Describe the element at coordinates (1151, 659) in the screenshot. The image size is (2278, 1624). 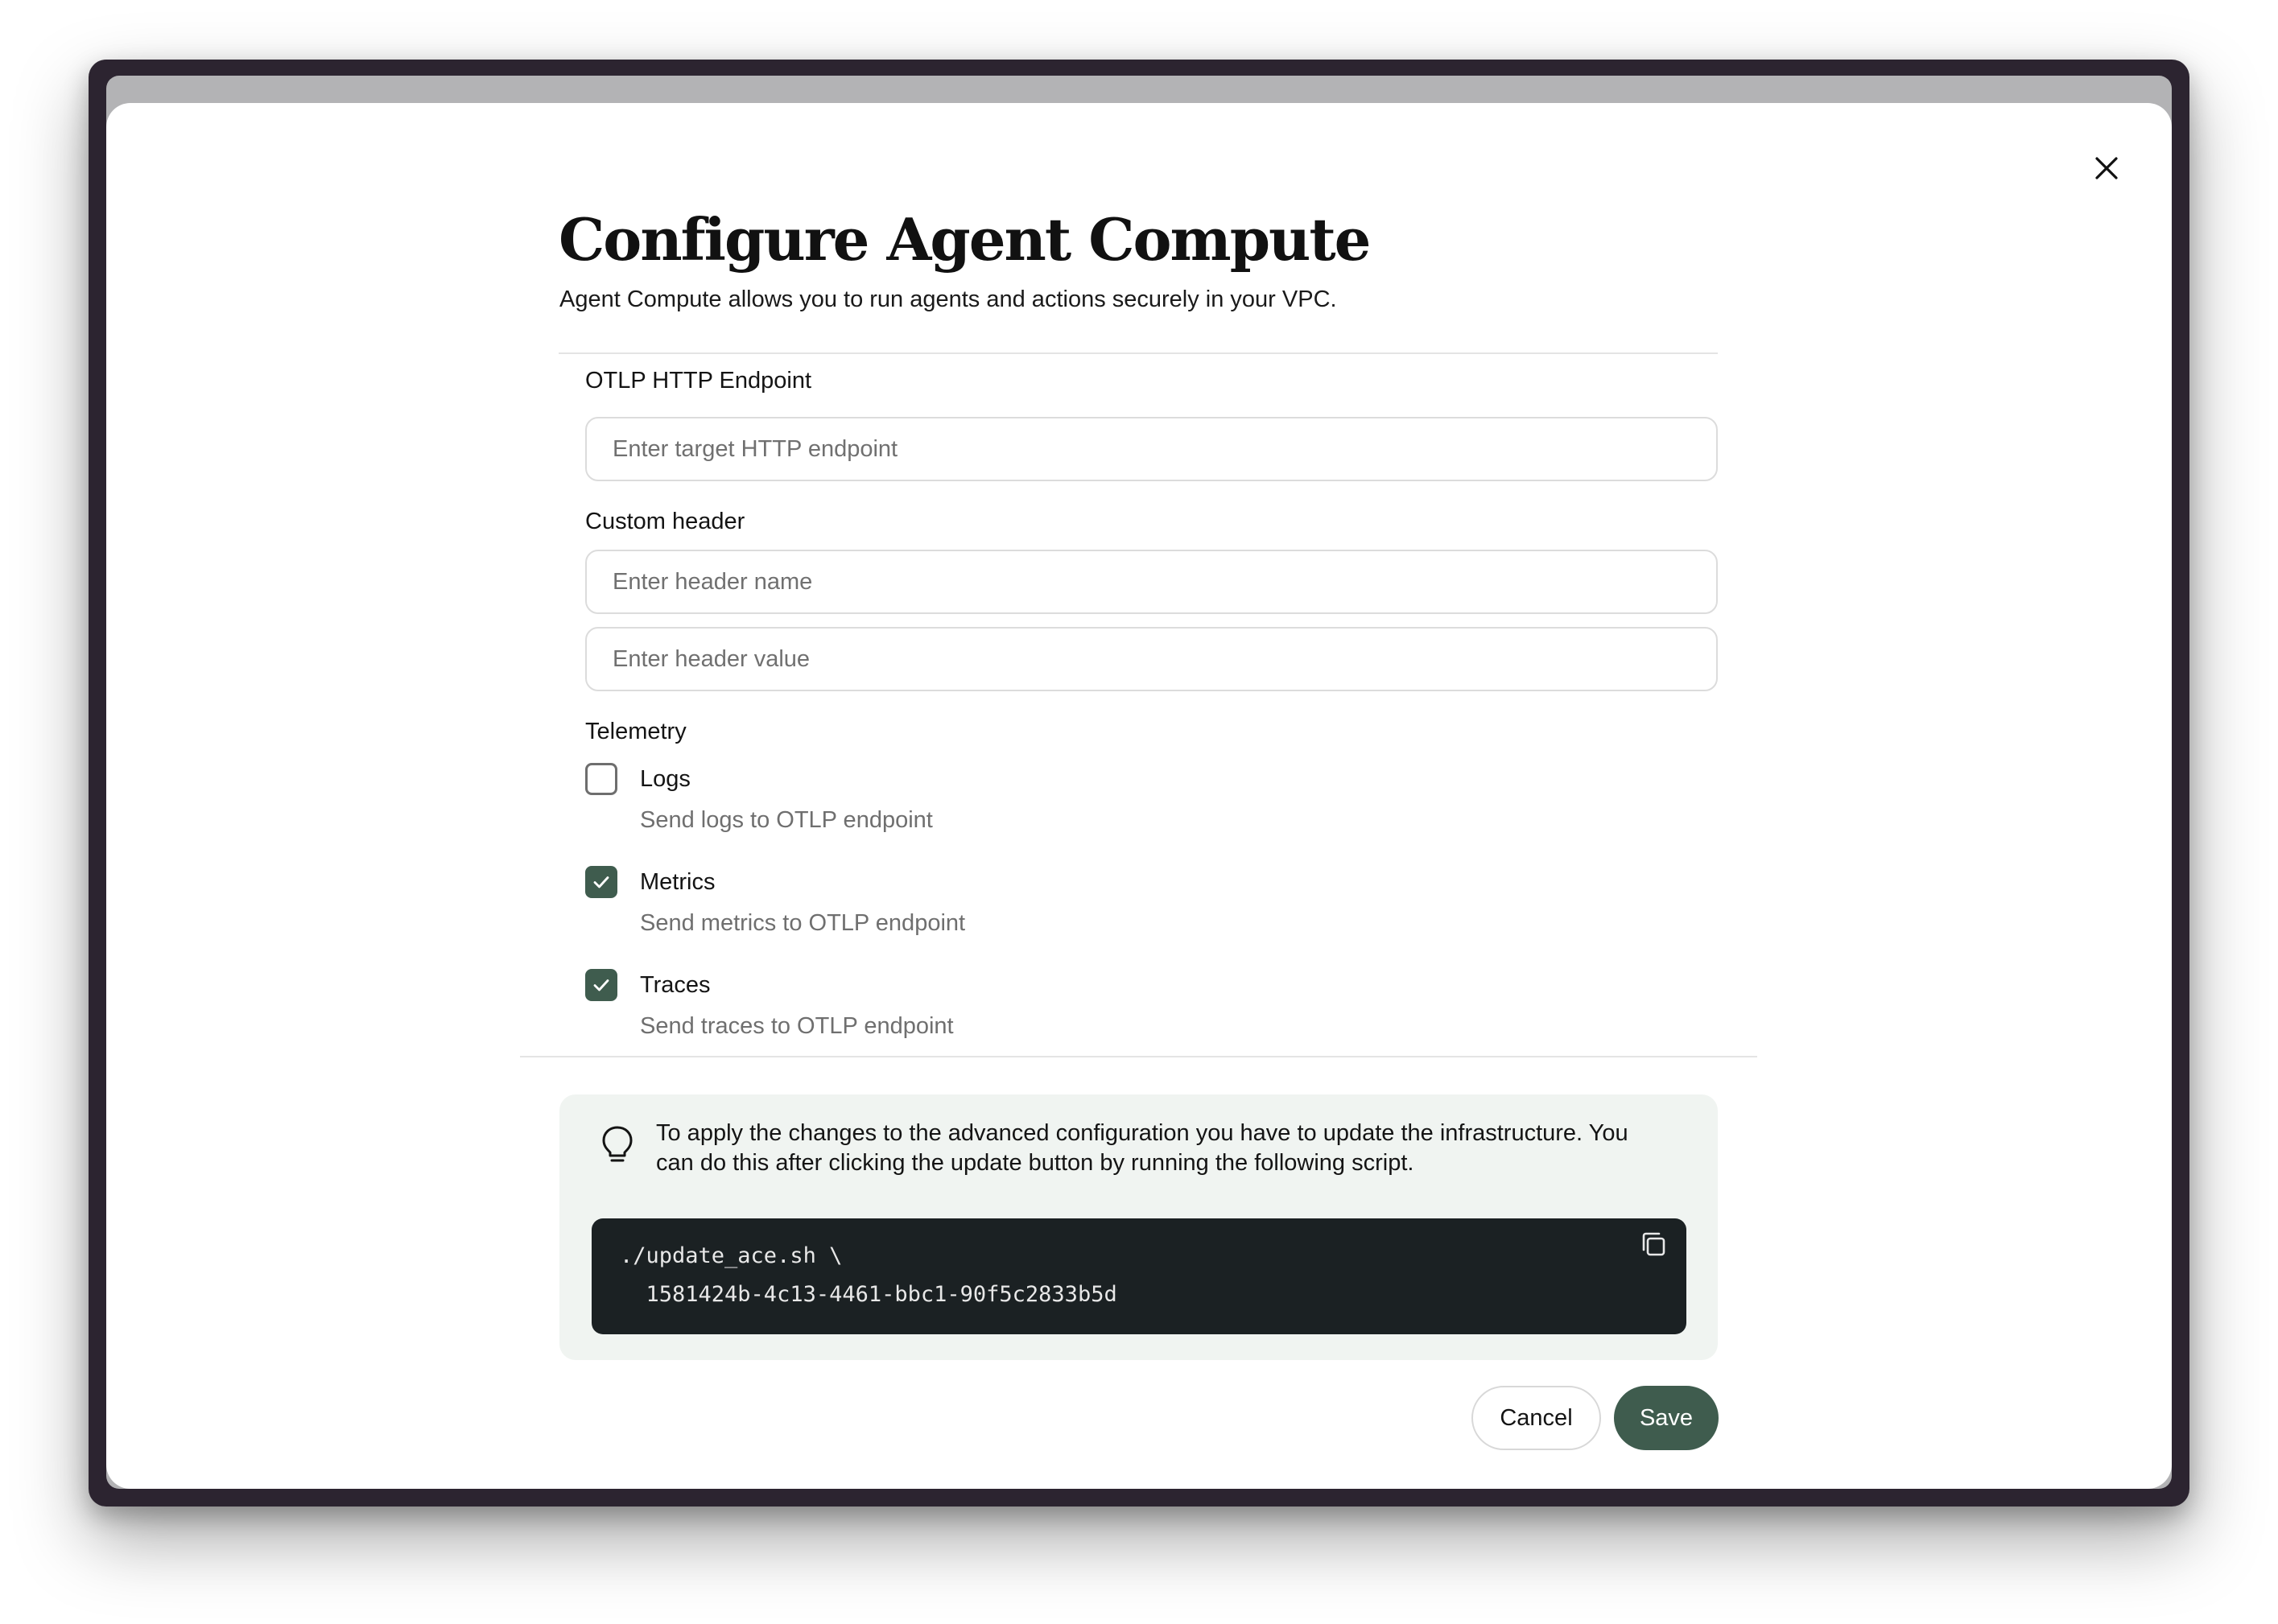
I see `header-value-input` at that location.